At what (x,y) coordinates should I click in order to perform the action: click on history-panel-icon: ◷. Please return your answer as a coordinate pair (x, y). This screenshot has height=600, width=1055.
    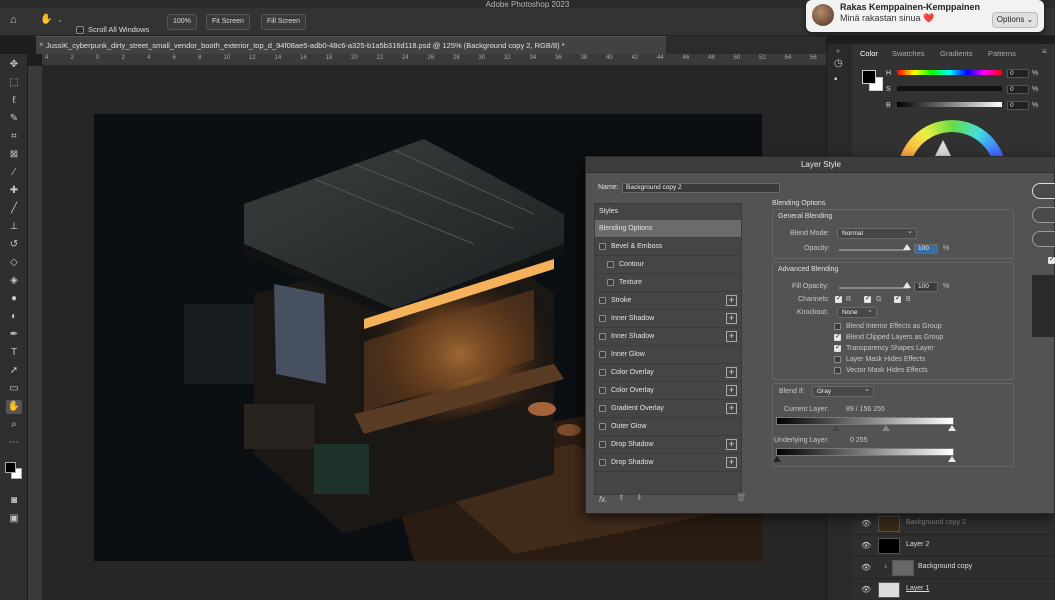
    Looking at the image, I should click on (838, 63).